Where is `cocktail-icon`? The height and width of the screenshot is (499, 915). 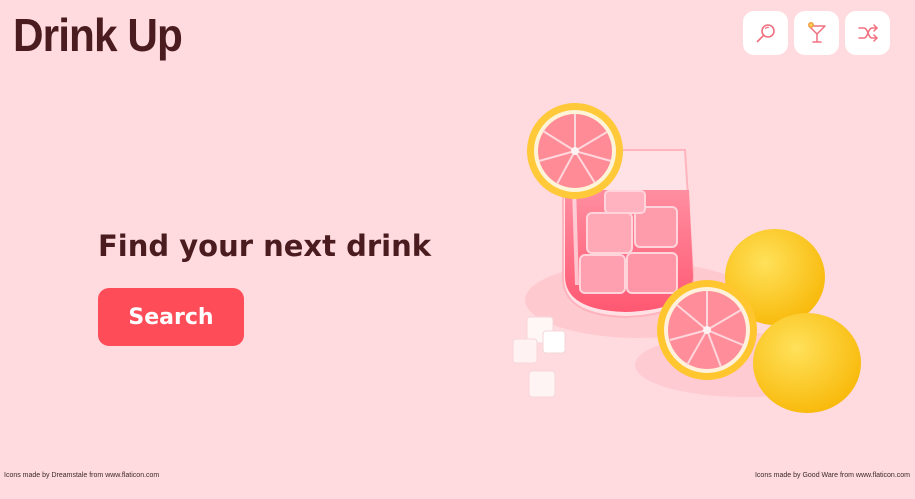
cocktail-icon is located at coordinates (816, 32).